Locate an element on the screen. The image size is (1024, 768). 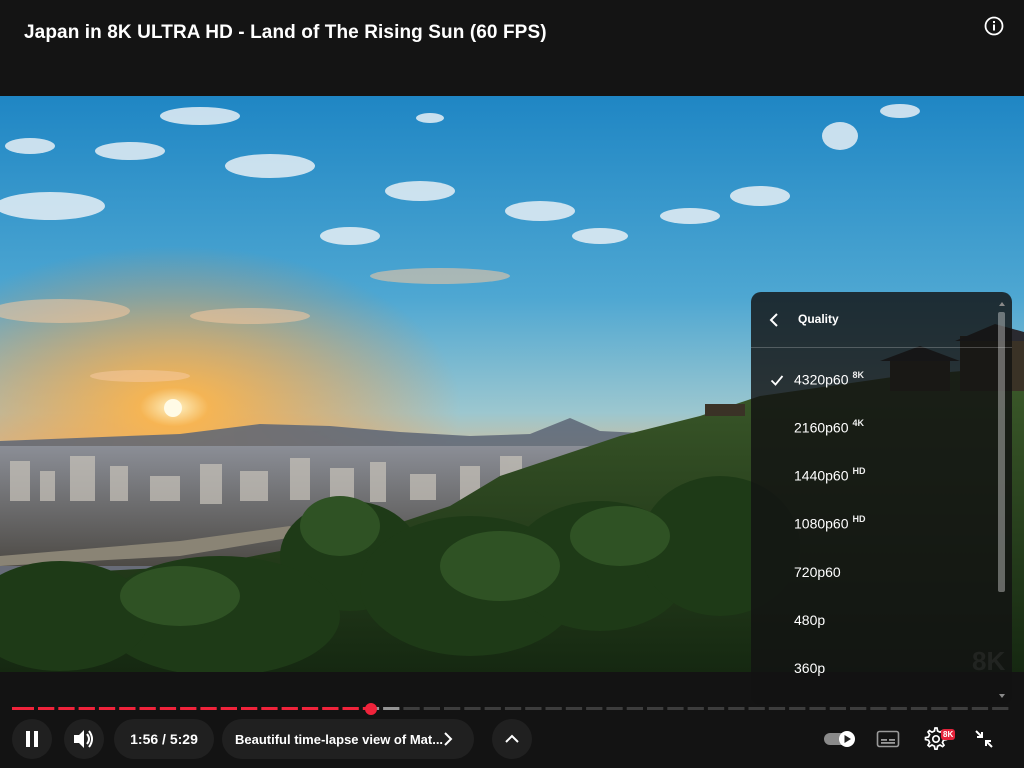
chevron-right-icon is located at coordinates (448, 739).